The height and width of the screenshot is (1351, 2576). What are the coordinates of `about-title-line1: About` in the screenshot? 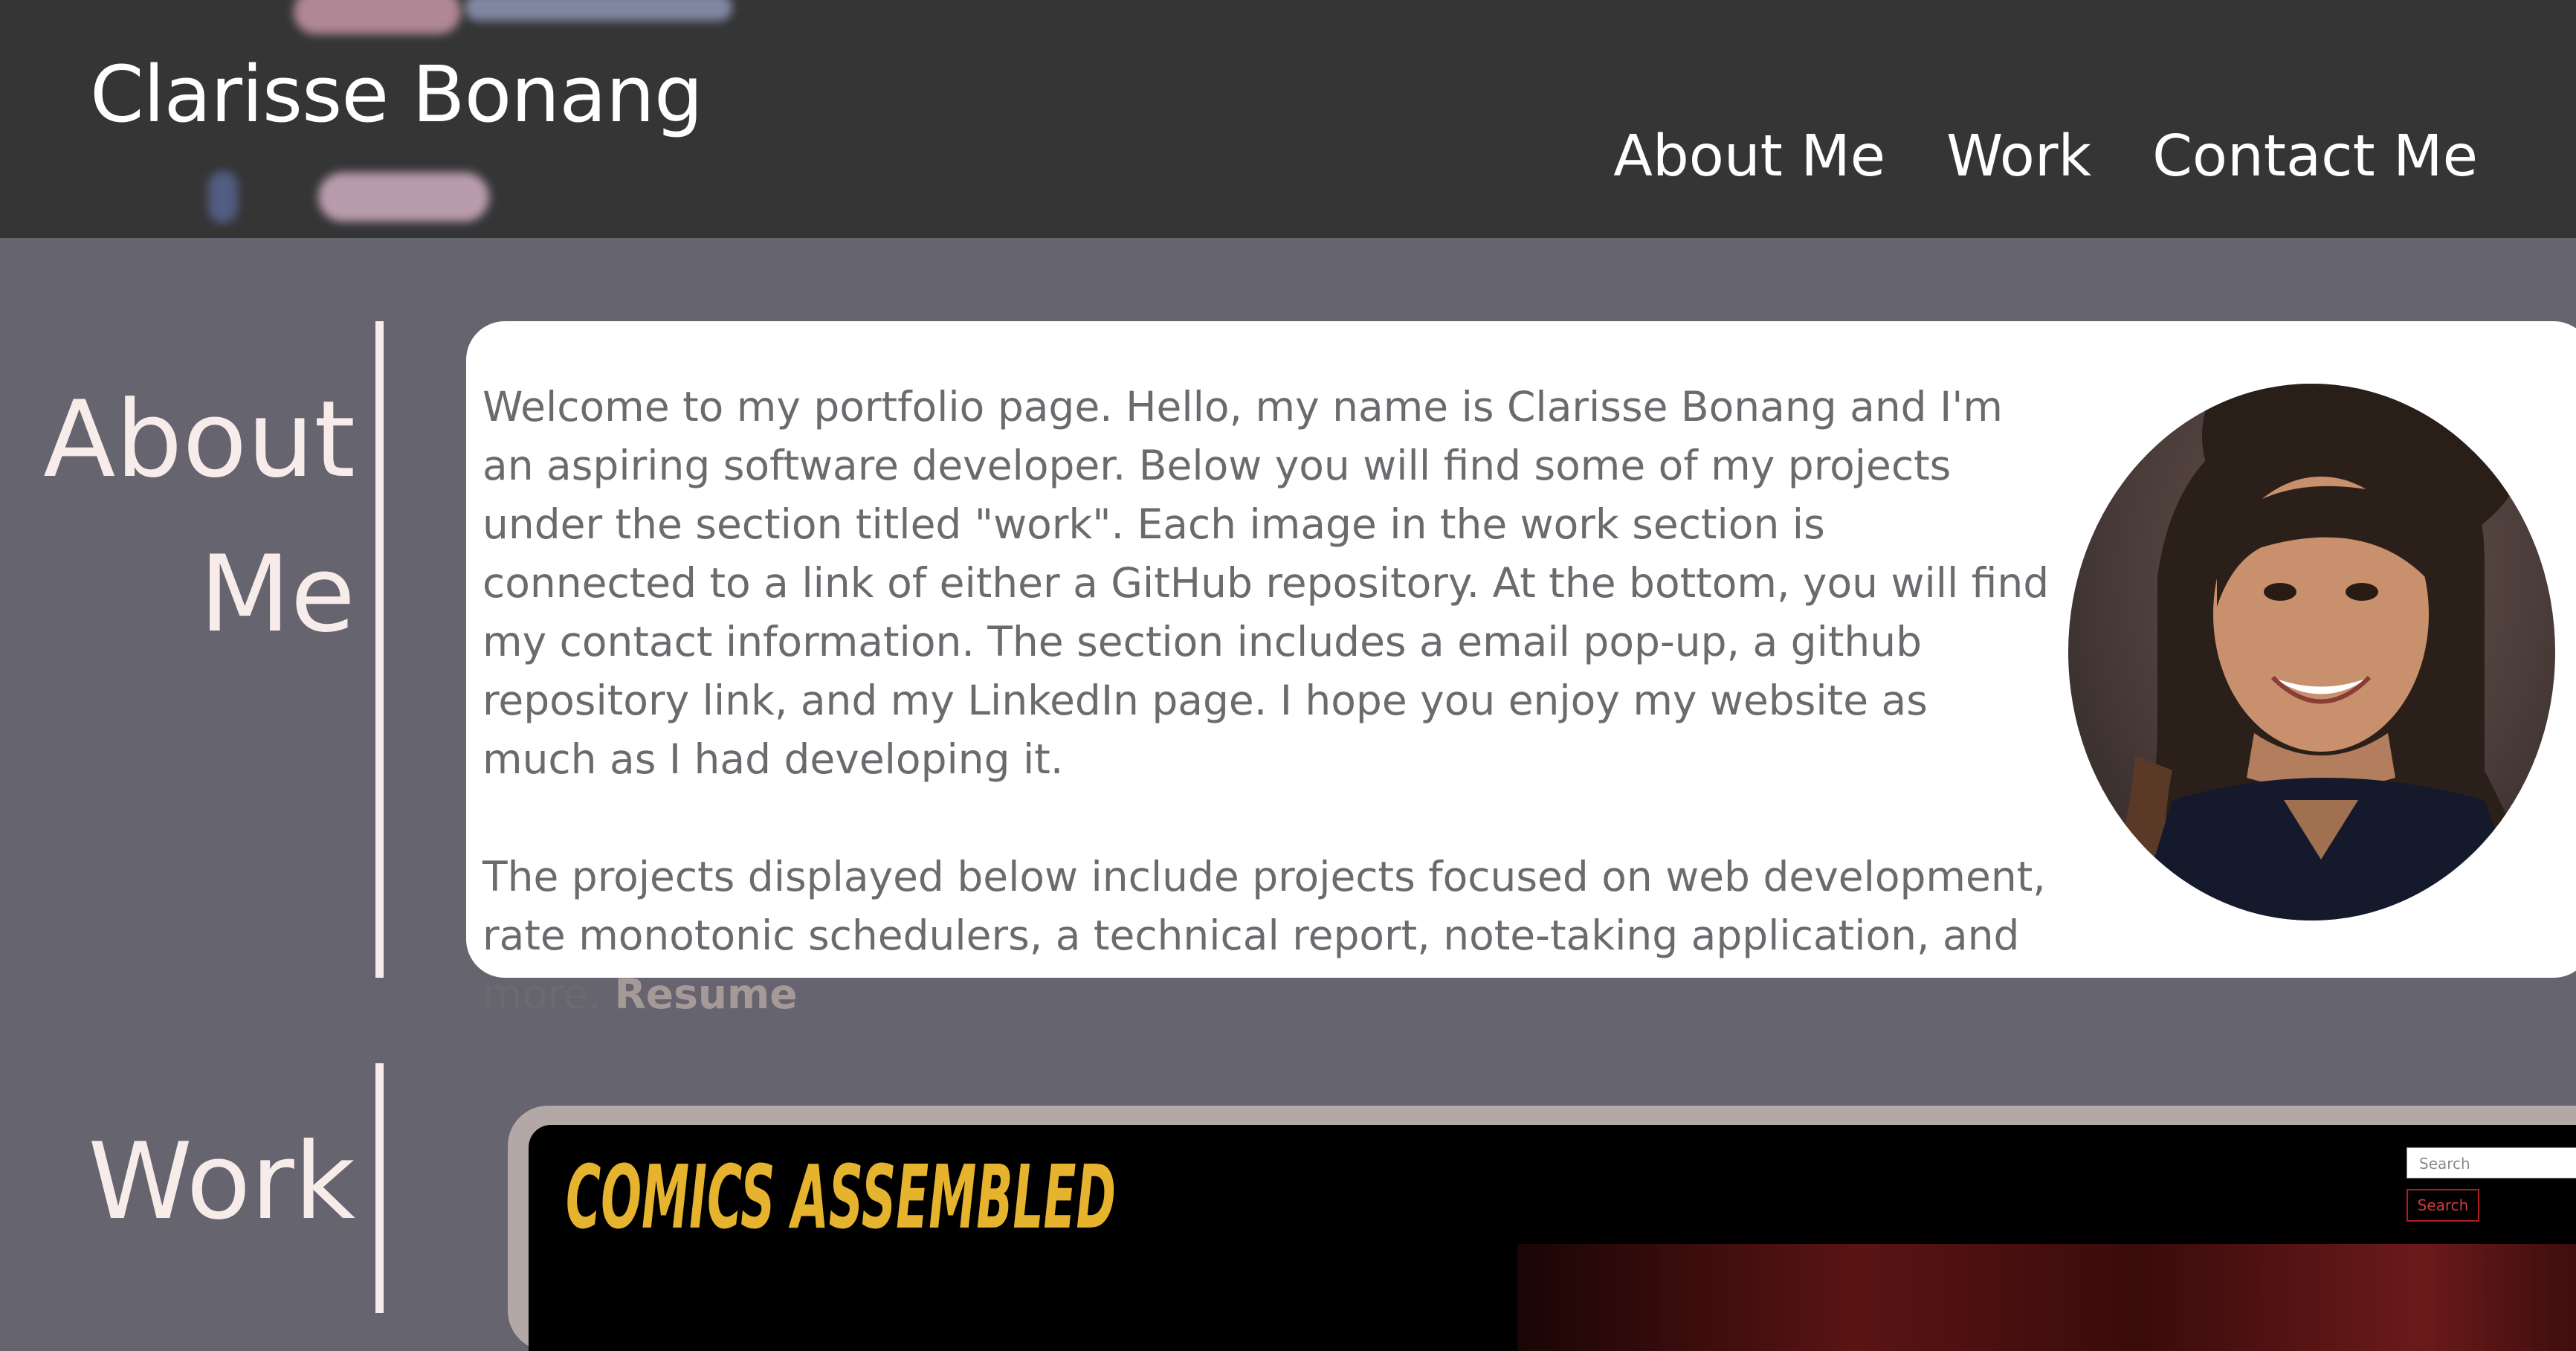 It's located at (199, 439).